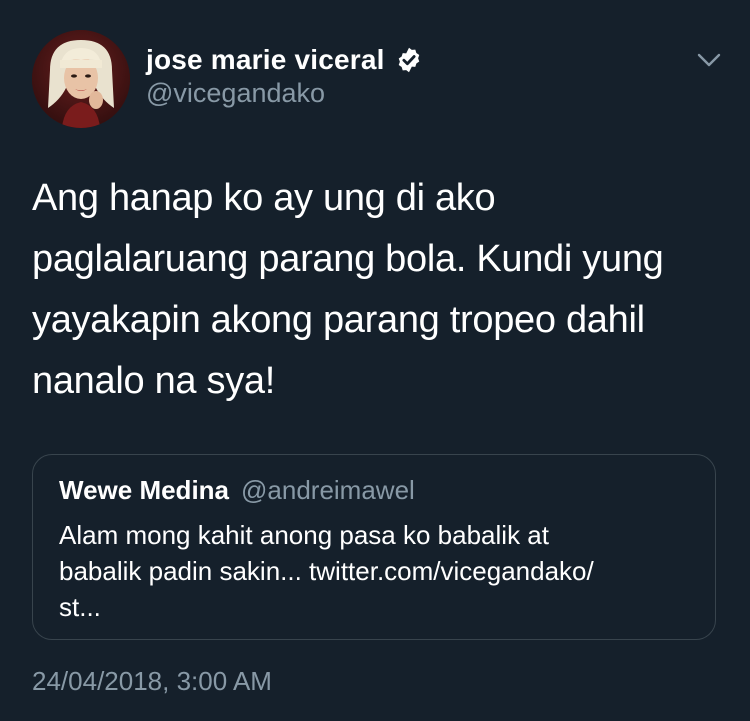  I want to click on author-name-row: jose marie viceral, so click(284, 60).